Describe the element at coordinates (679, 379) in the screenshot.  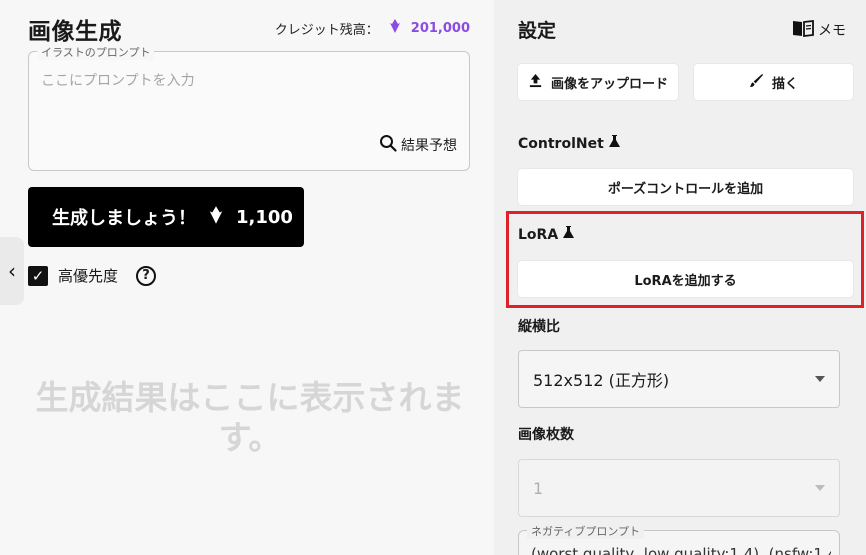
I see `aspect-ratio-select: 512x512 (正方形)` at that location.